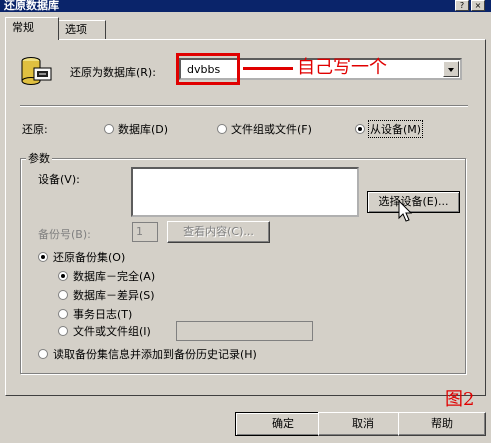  I want to click on separator, so click(244, 106).